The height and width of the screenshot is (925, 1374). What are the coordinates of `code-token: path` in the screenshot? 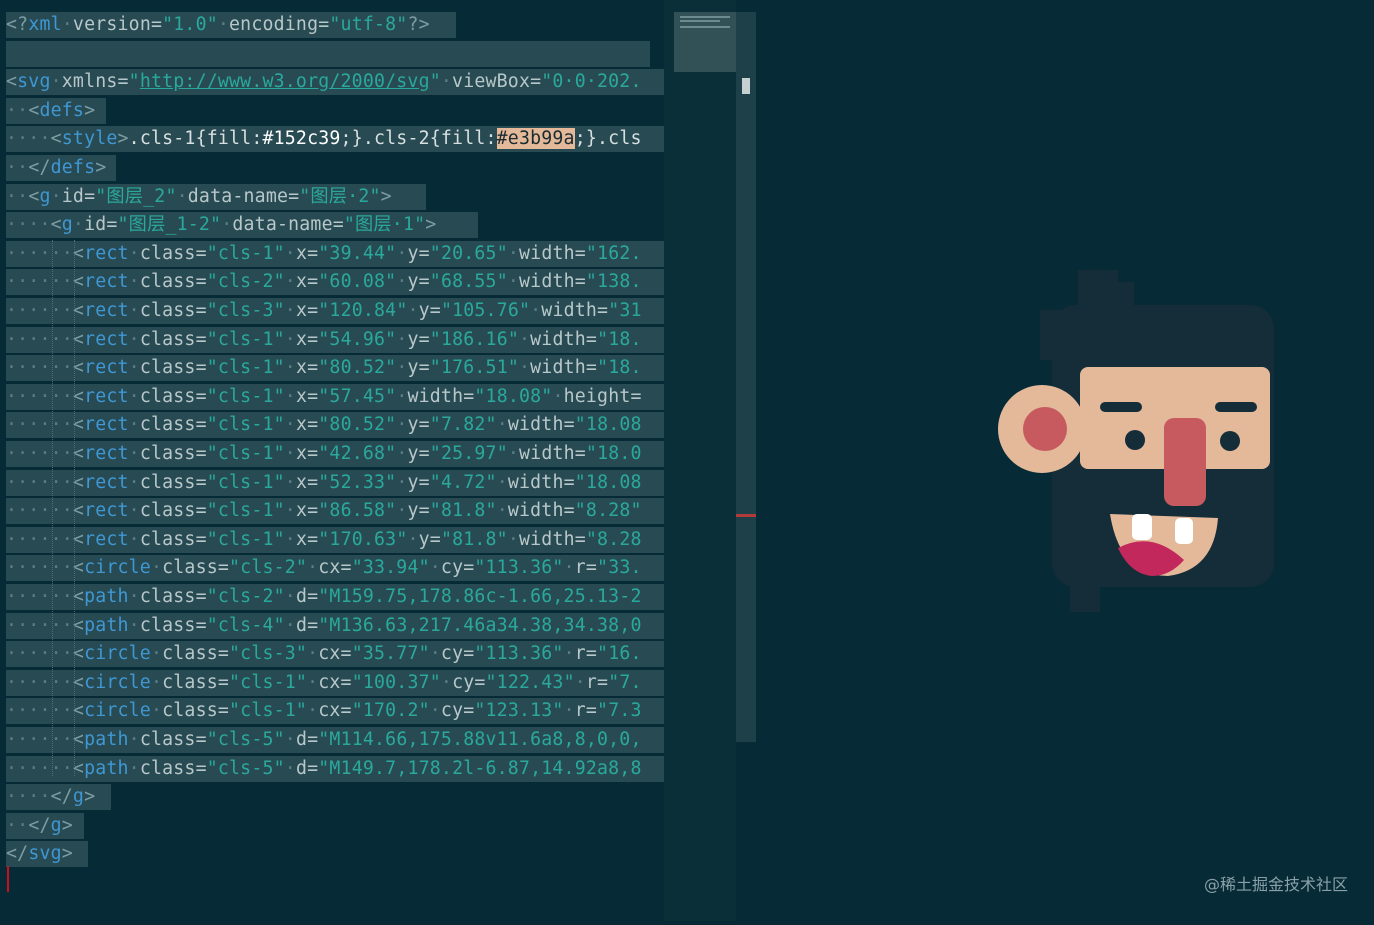 It's located at (106, 739).